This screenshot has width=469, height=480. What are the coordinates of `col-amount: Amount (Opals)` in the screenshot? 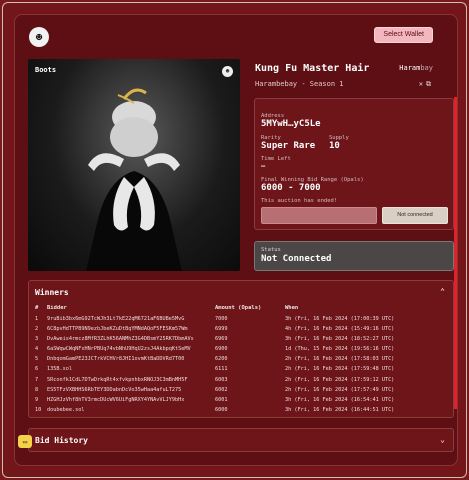 It's located at (238, 308).